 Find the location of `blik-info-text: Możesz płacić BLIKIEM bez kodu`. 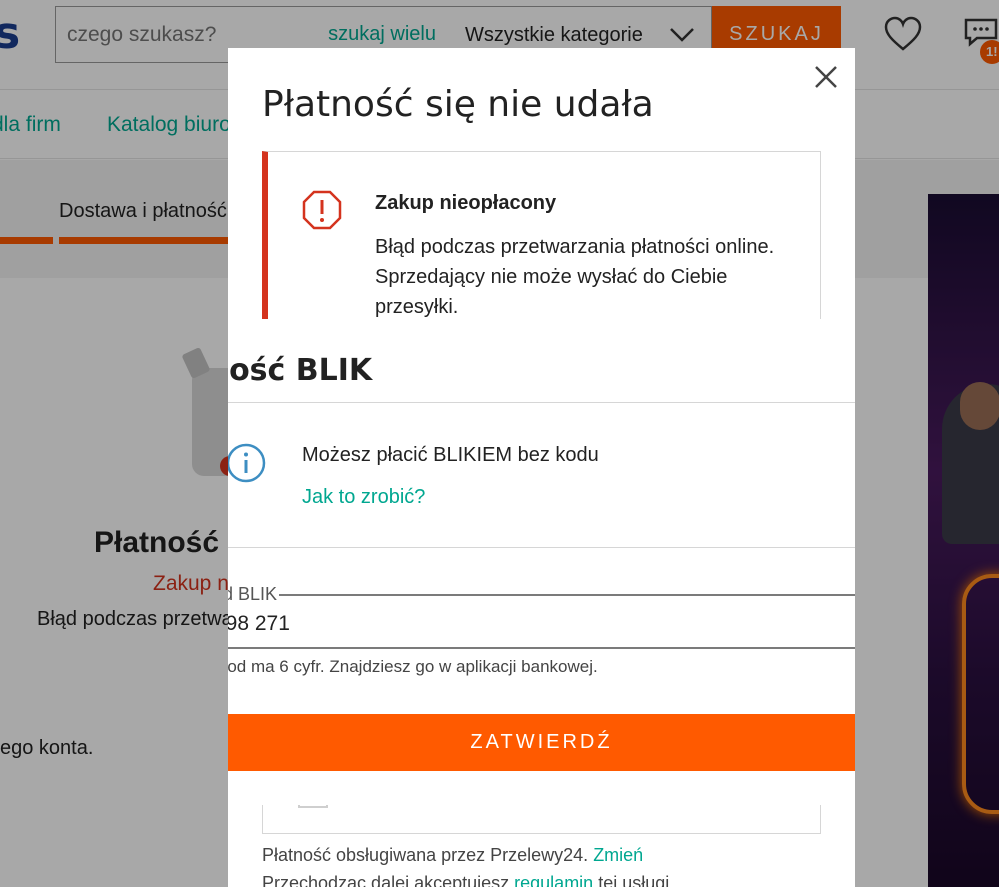

blik-info-text: Możesz płacić BLIKIEM bez kodu is located at coordinates (450, 455).